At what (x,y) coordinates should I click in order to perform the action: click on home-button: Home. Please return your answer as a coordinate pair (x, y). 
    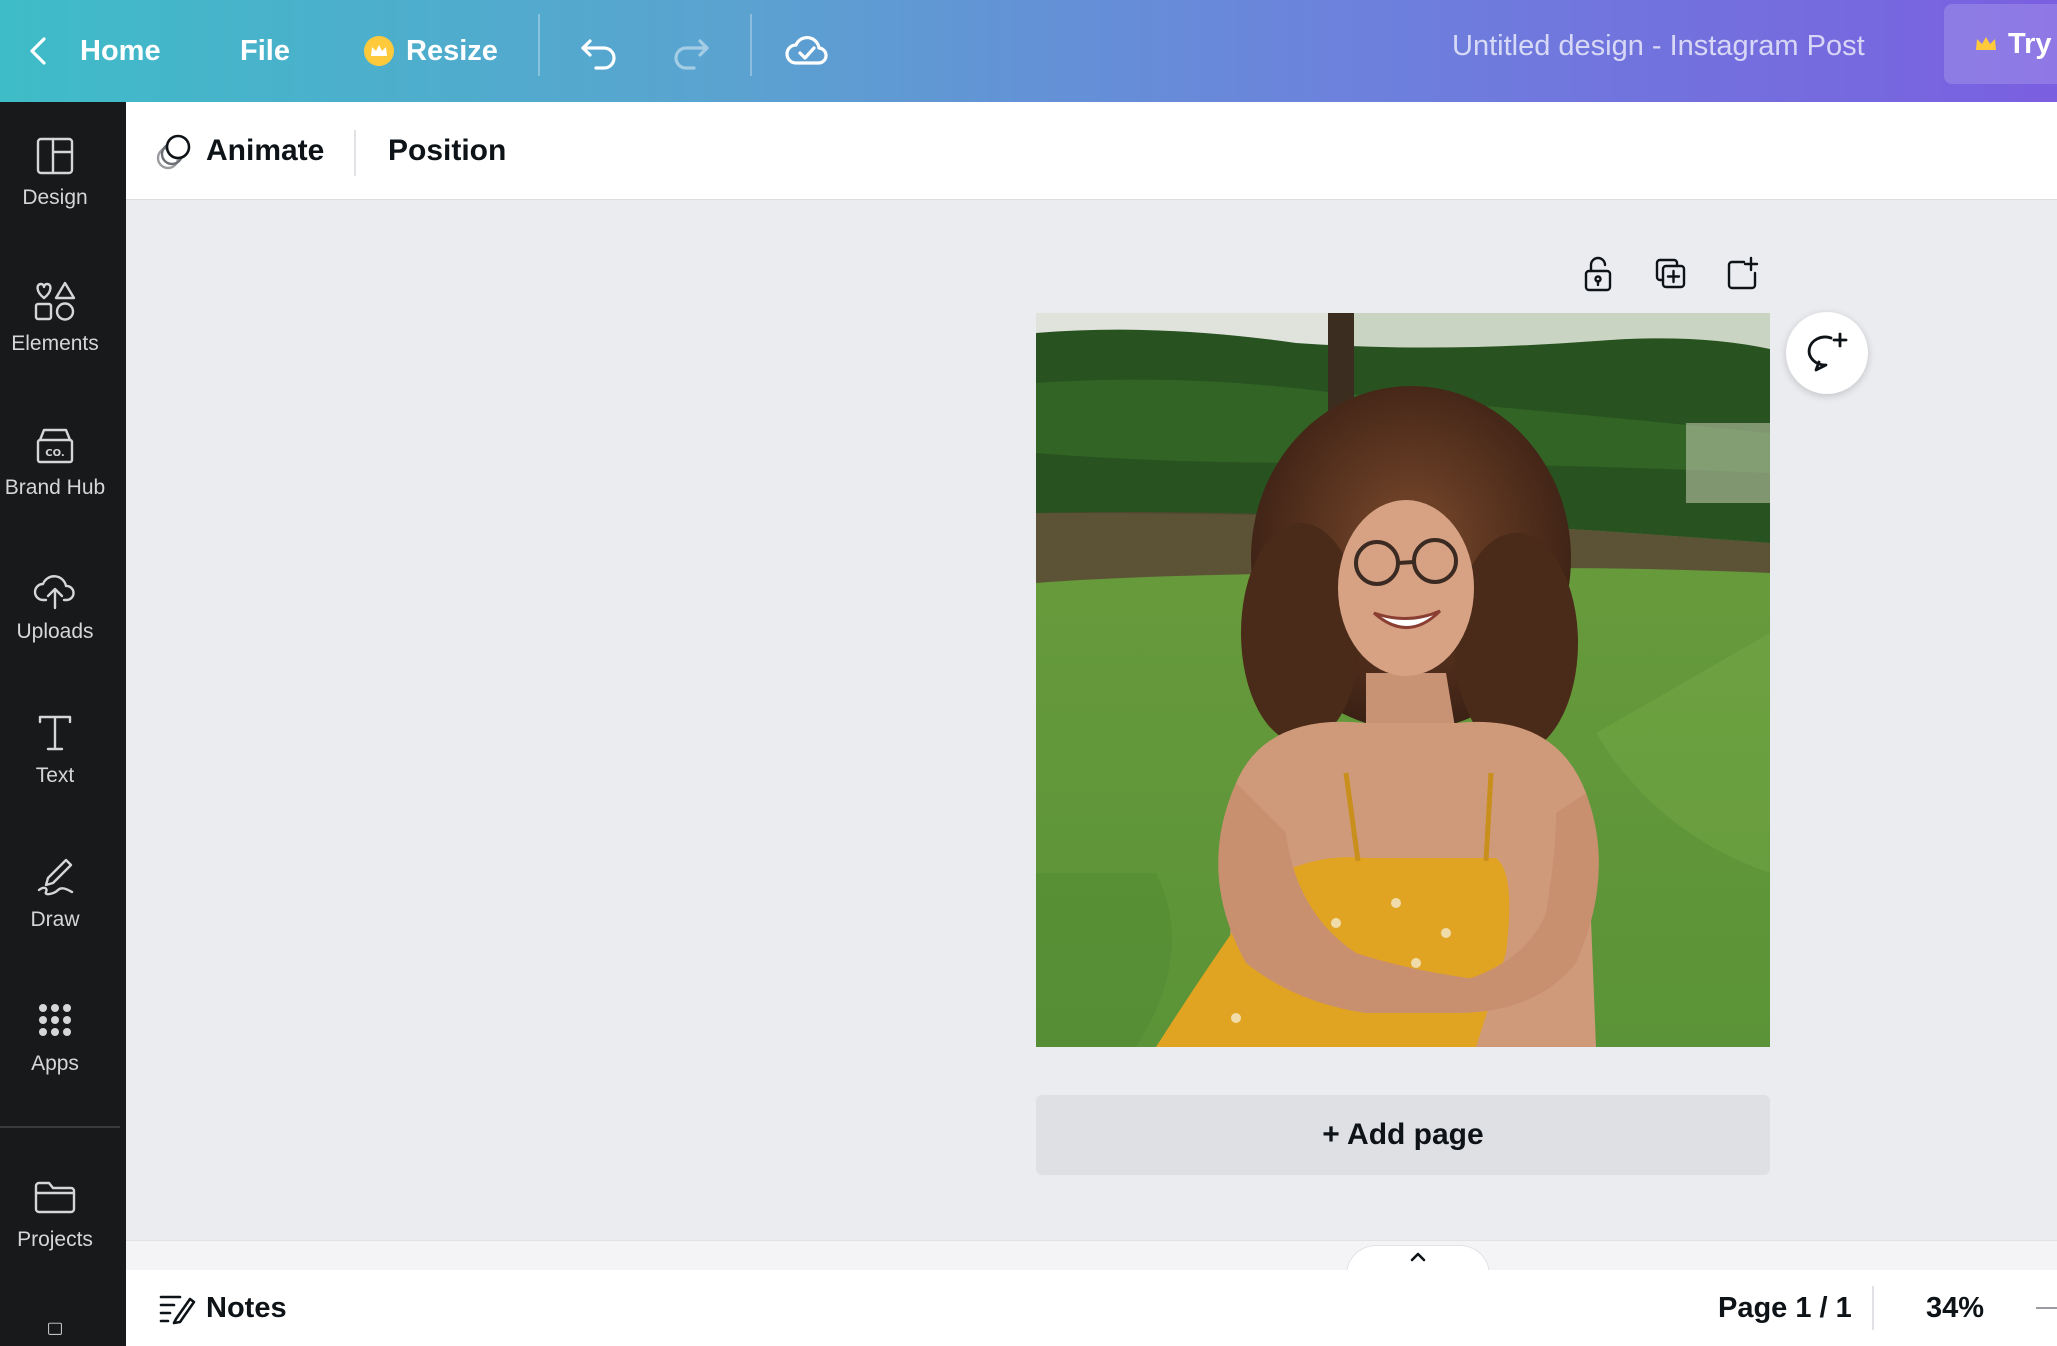
    Looking at the image, I should click on (120, 51).